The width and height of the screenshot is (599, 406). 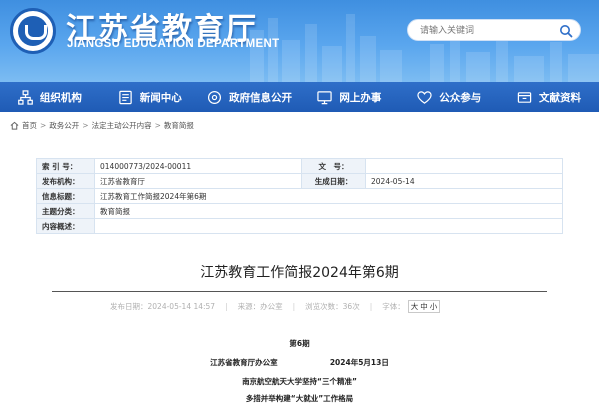 I want to click on table-row: 索 引 号： 014000773/2024-00011 文 号：, so click(x=299, y=166).